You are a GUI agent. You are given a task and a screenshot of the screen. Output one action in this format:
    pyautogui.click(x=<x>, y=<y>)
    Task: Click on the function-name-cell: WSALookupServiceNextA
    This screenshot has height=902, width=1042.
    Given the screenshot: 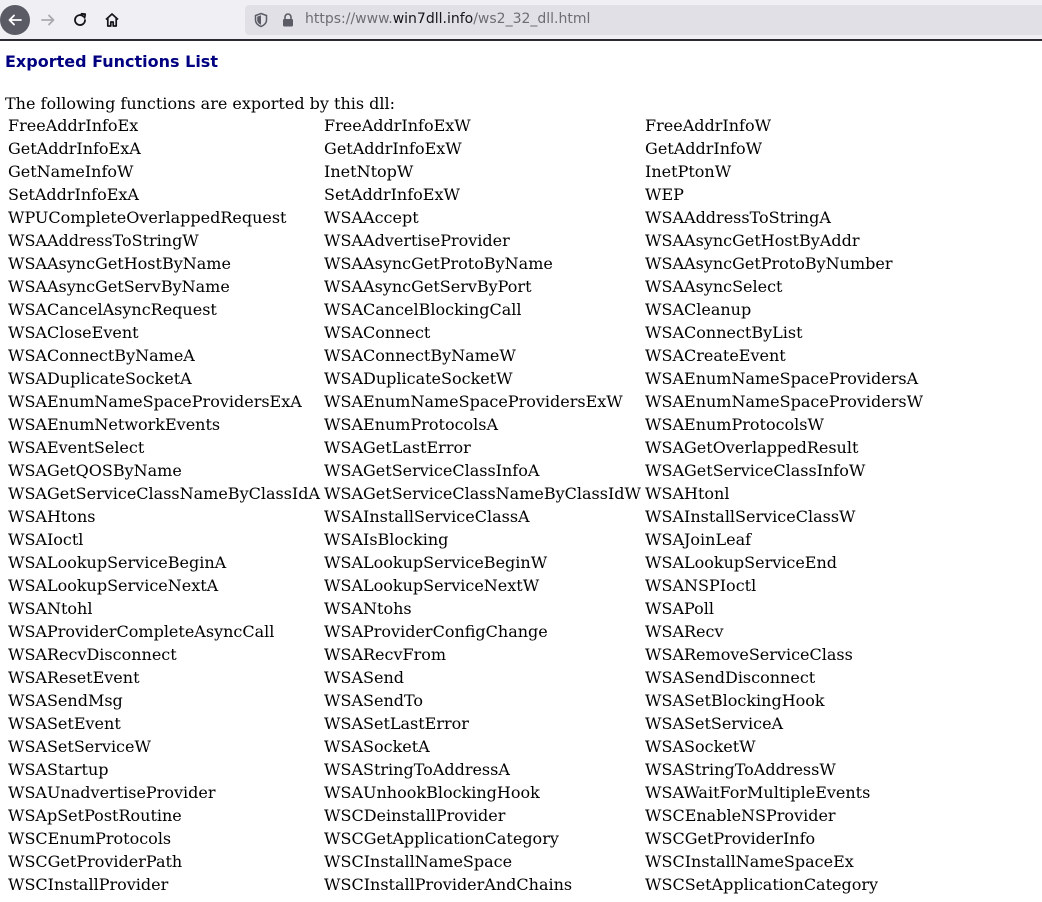 What is the action you would take?
    pyautogui.click(x=113, y=585)
    